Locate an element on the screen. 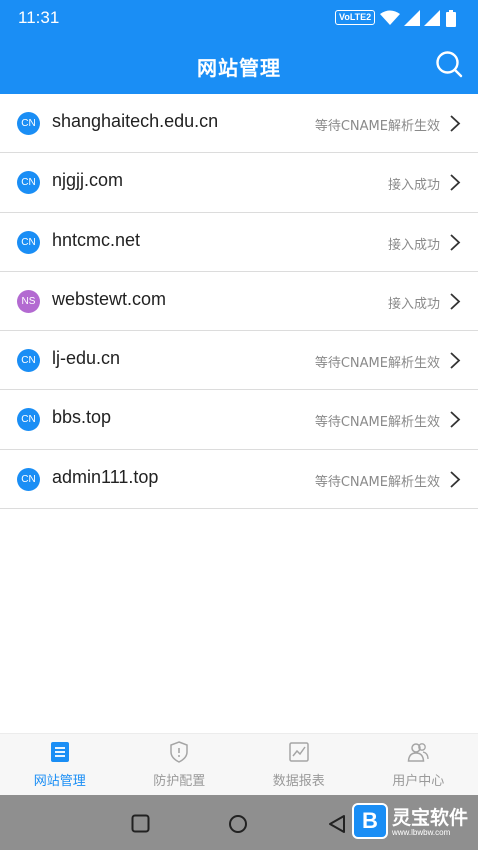 This screenshot has height=850, width=478. app-header: 网站管理 is located at coordinates (239, 65).